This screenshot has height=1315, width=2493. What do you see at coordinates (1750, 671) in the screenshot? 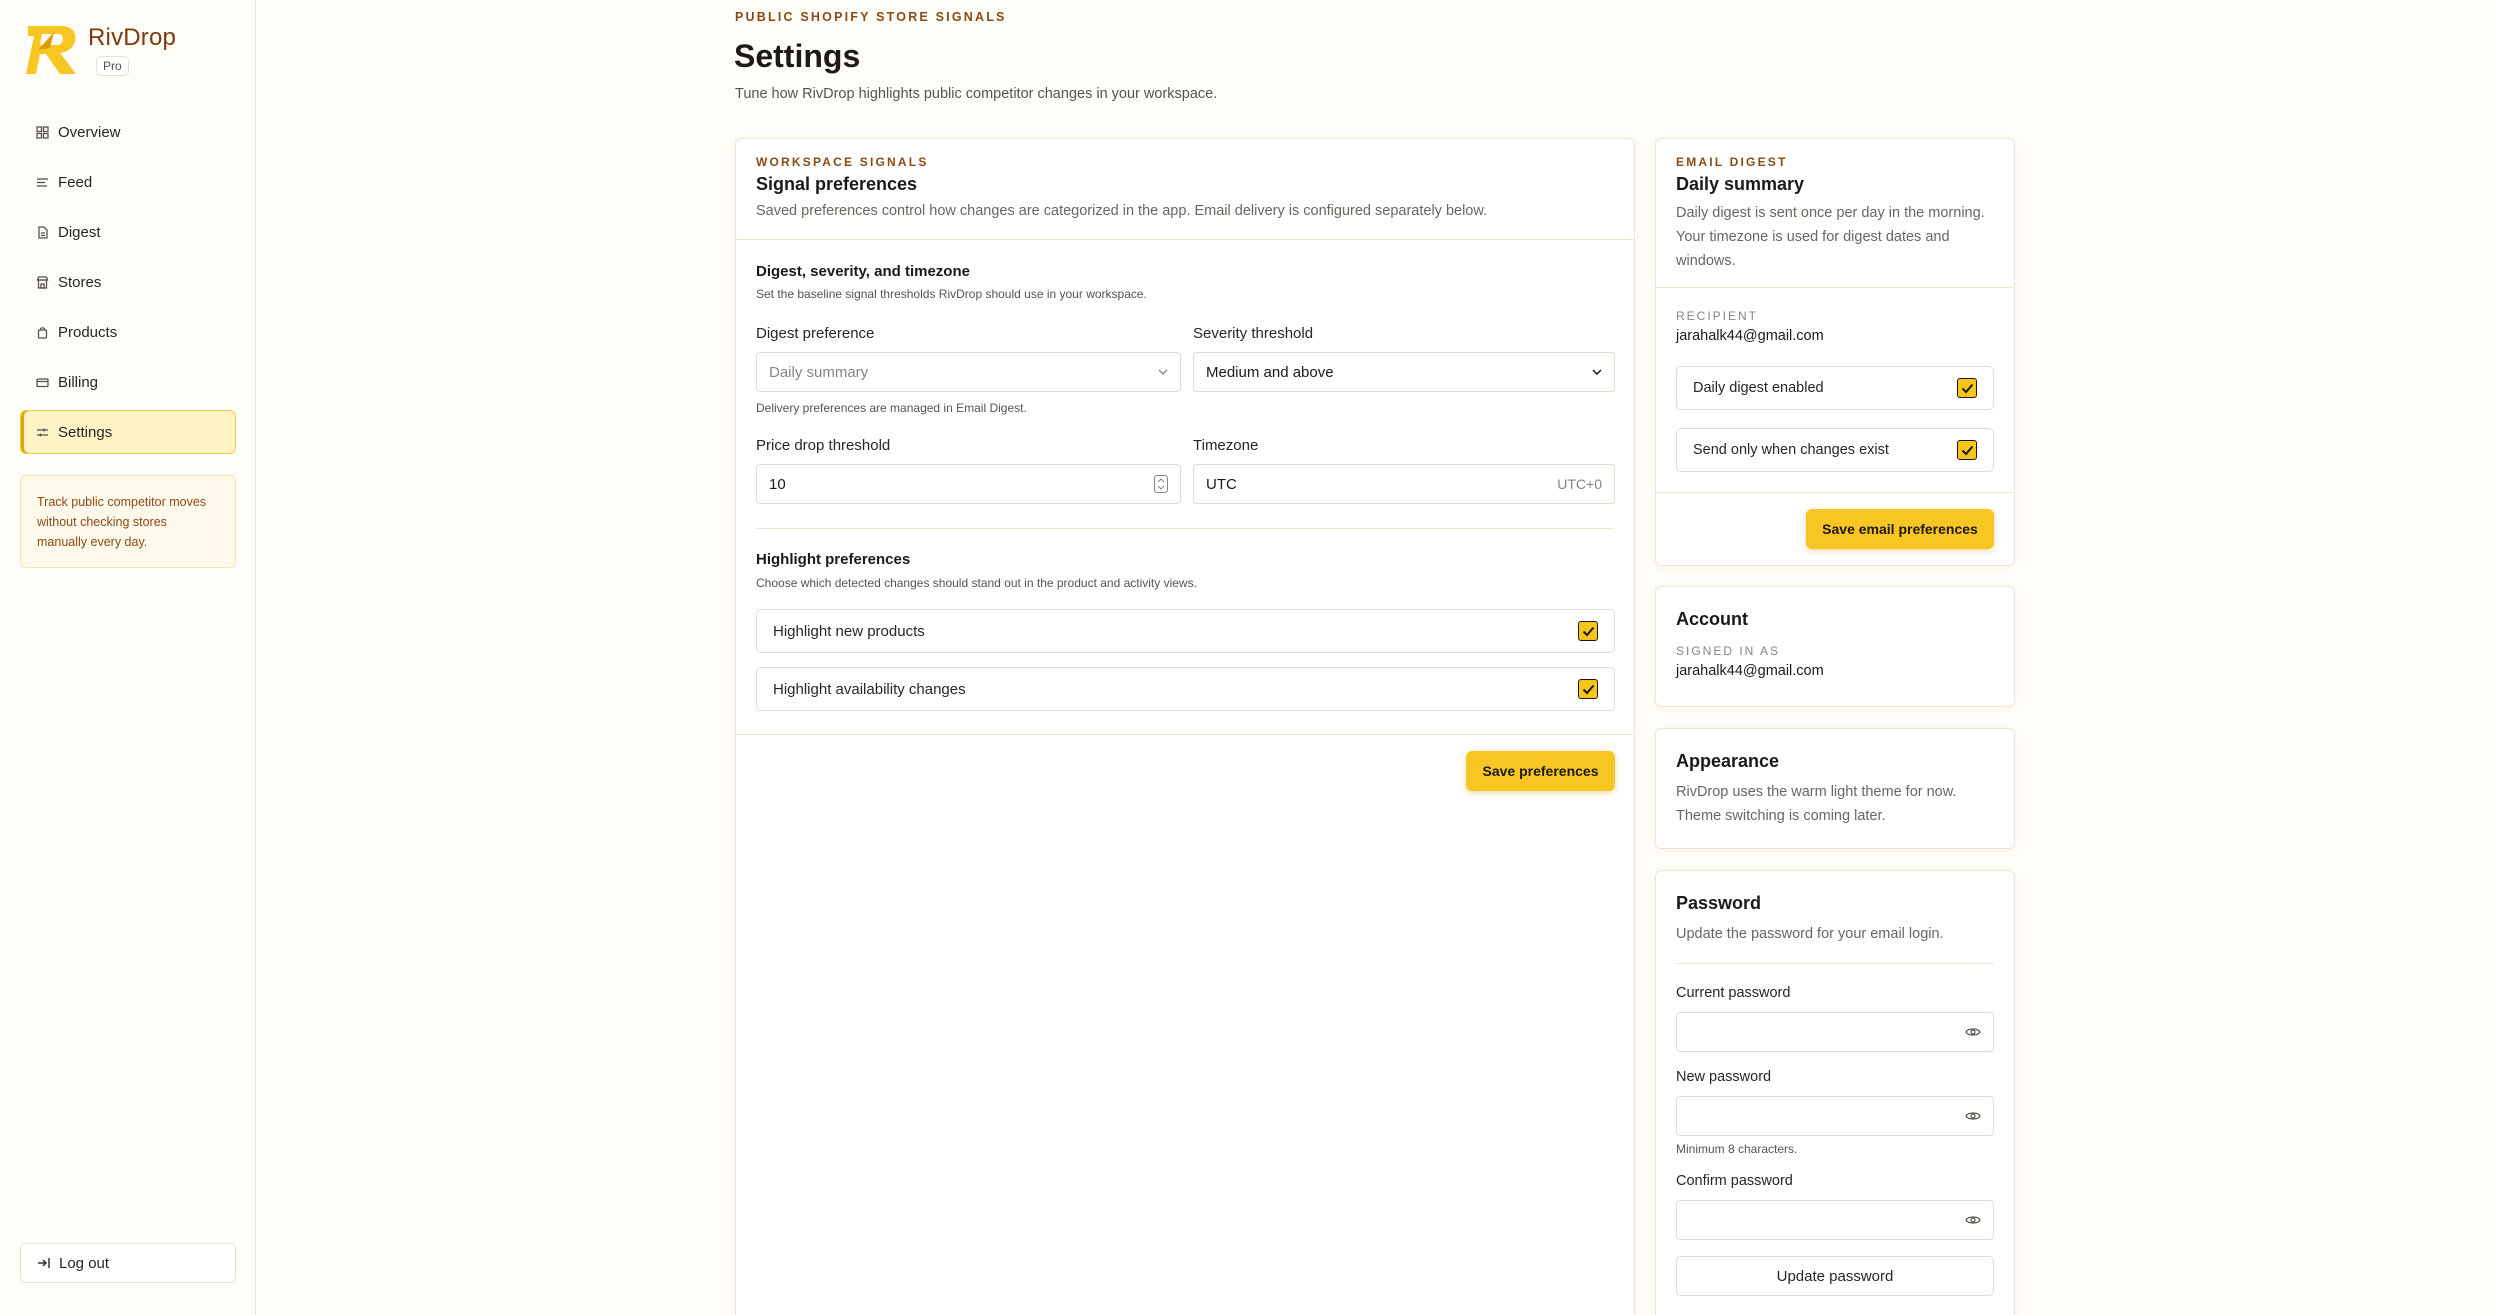
I see `account-email: jarahalk44@gmail.com` at bounding box center [1750, 671].